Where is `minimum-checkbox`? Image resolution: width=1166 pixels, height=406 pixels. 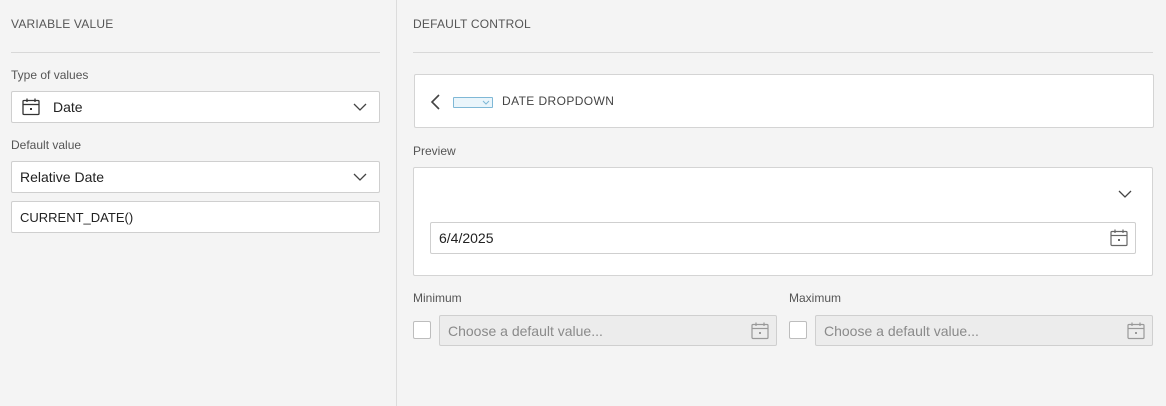
minimum-checkbox is located at coordinates (422, 330).